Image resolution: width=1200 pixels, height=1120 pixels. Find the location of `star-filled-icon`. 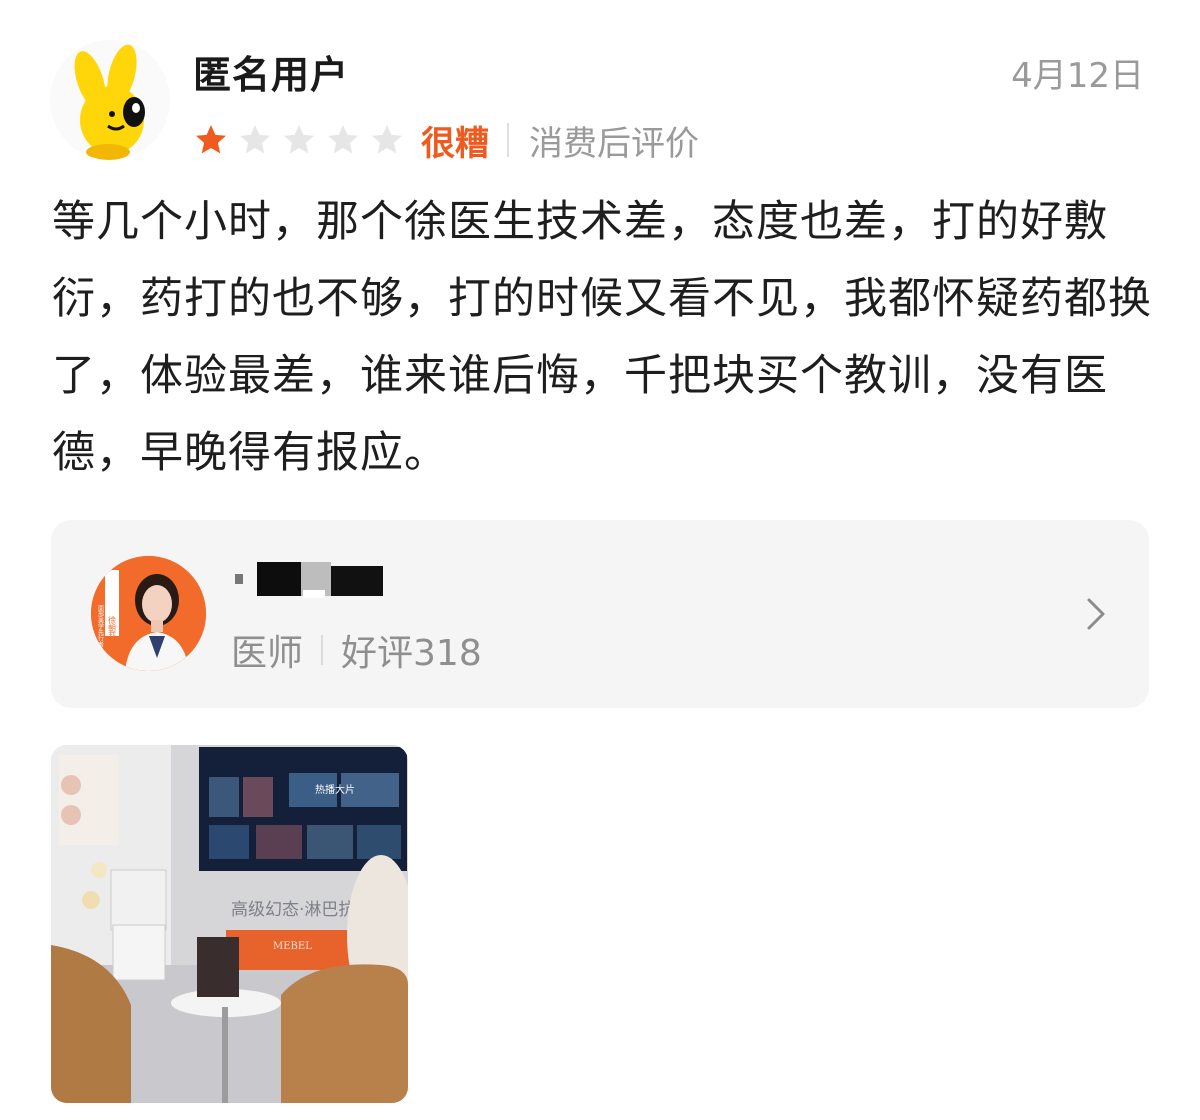

star-filled-icon is located at coordinates (211, 139).